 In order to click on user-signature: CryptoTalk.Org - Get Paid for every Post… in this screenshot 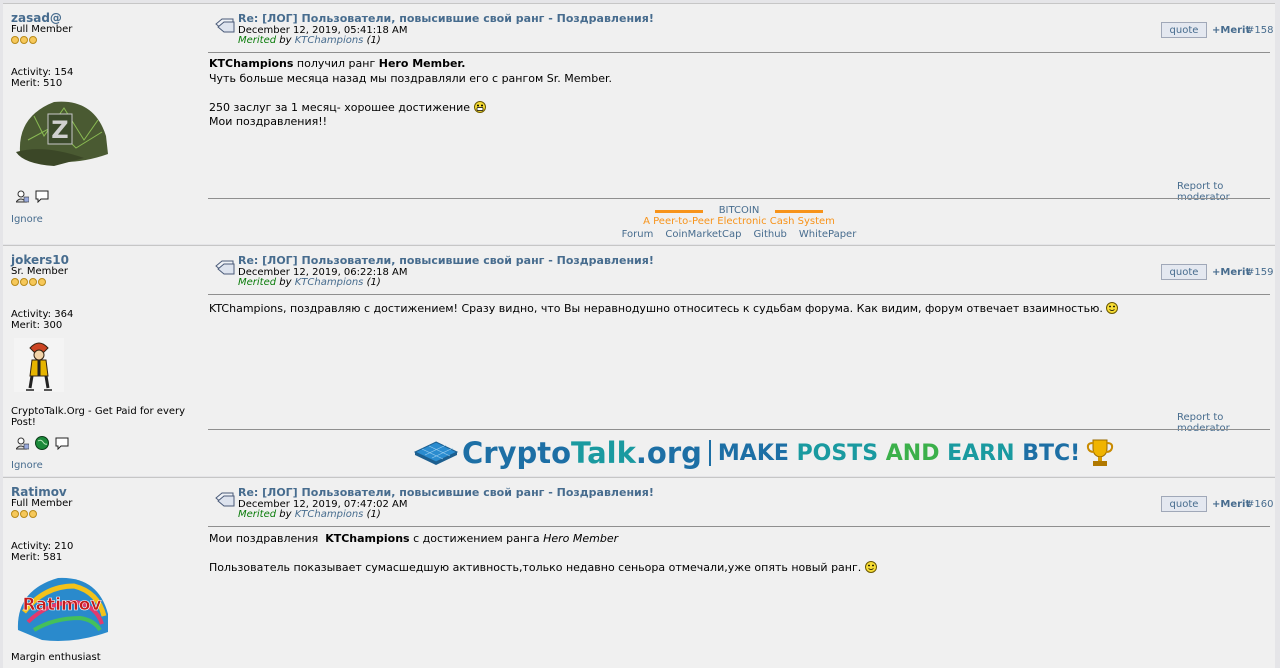, I will do `click(98, 417)`.